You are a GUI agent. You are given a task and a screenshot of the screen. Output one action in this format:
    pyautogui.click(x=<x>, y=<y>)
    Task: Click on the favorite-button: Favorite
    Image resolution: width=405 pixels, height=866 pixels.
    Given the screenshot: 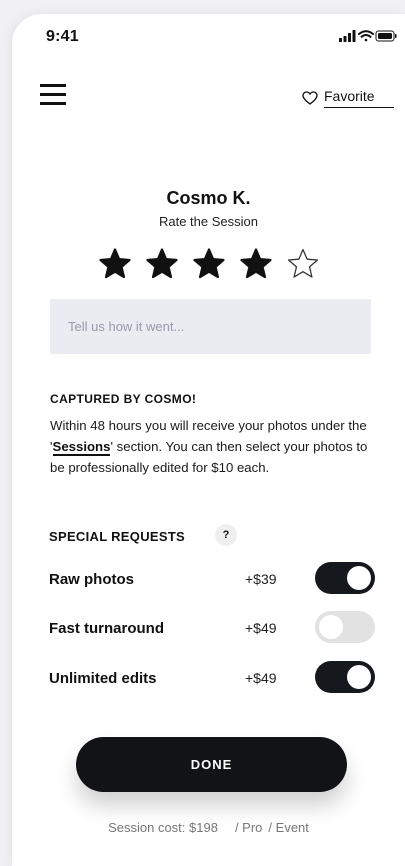 What is the action you would take?
    pyautogui.click(x=348, y=98)
    